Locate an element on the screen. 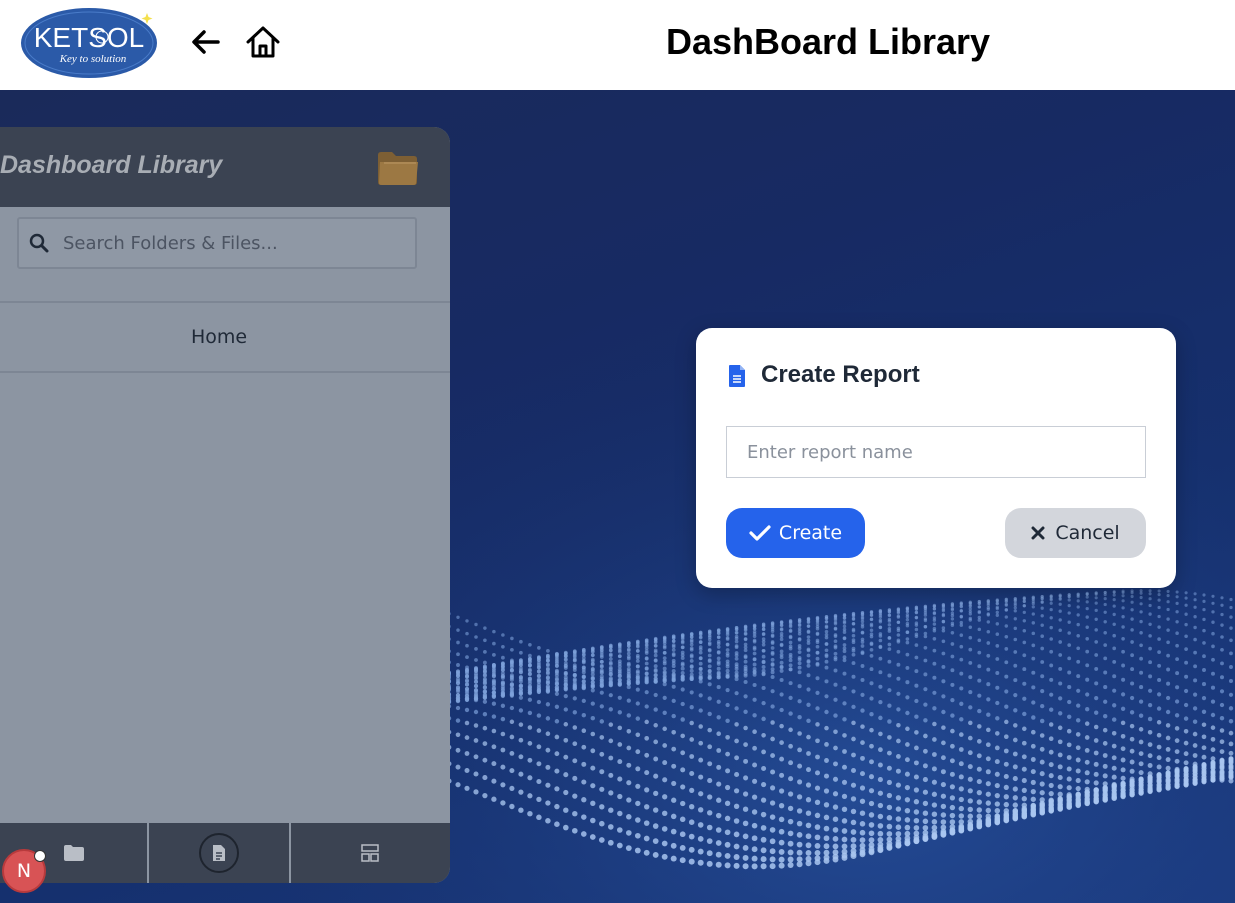  status-dot is located at coordinates (40, 856).